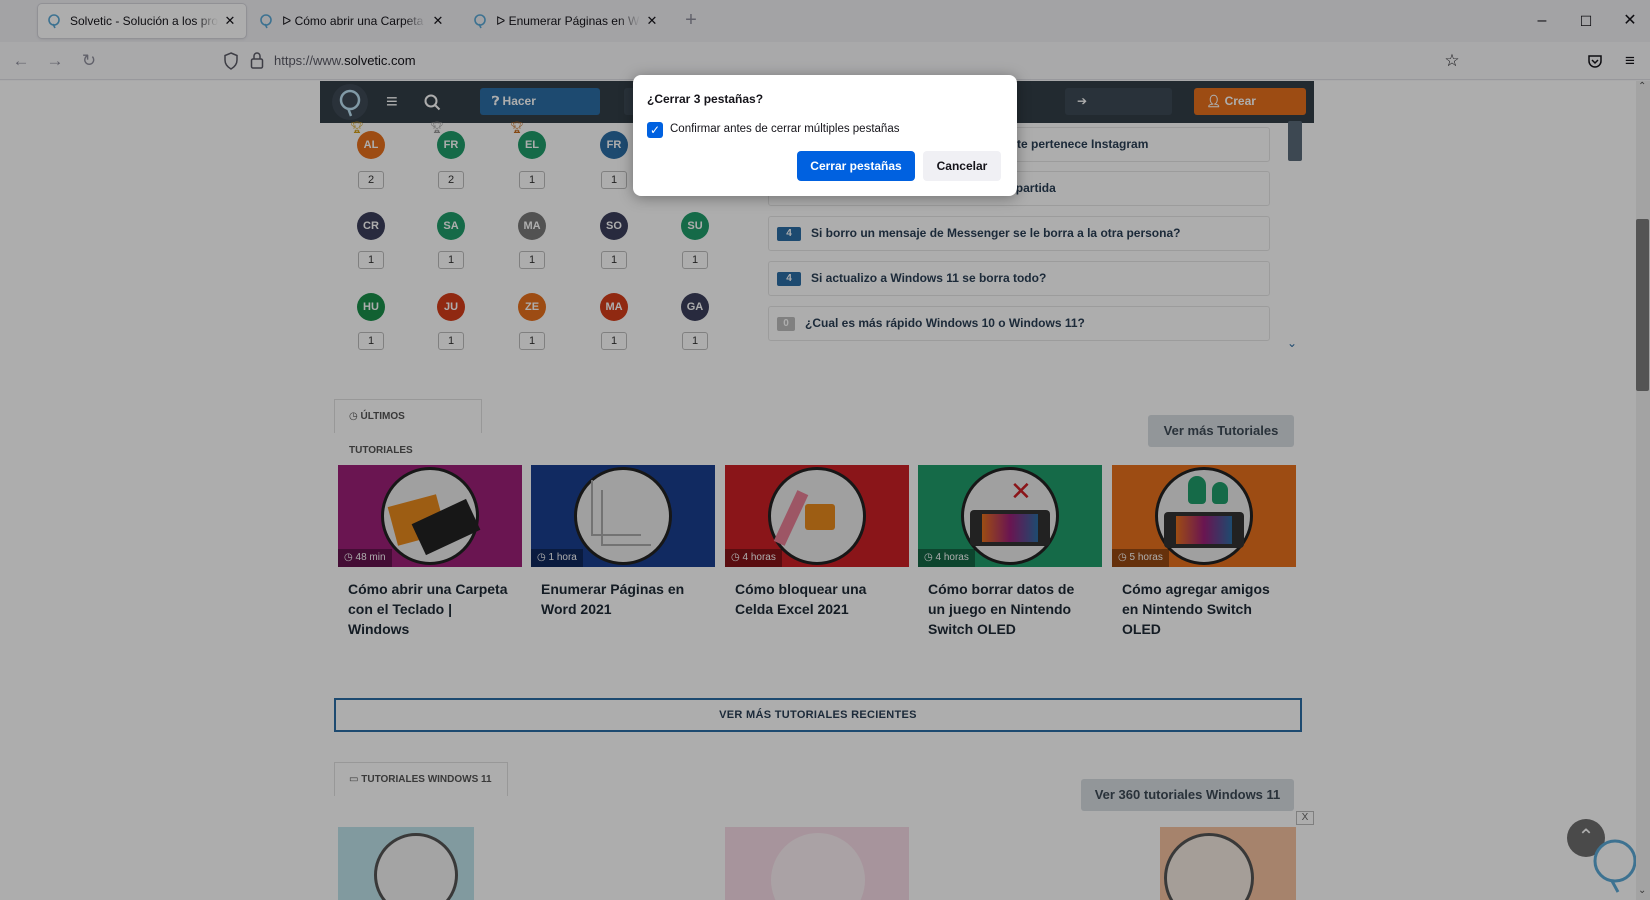 This screenshot has height=900, width=1650. Describe the element at coordinates (655, 130) in the screenshot. I see `confirm-close-checkbox: ✓` at that location.